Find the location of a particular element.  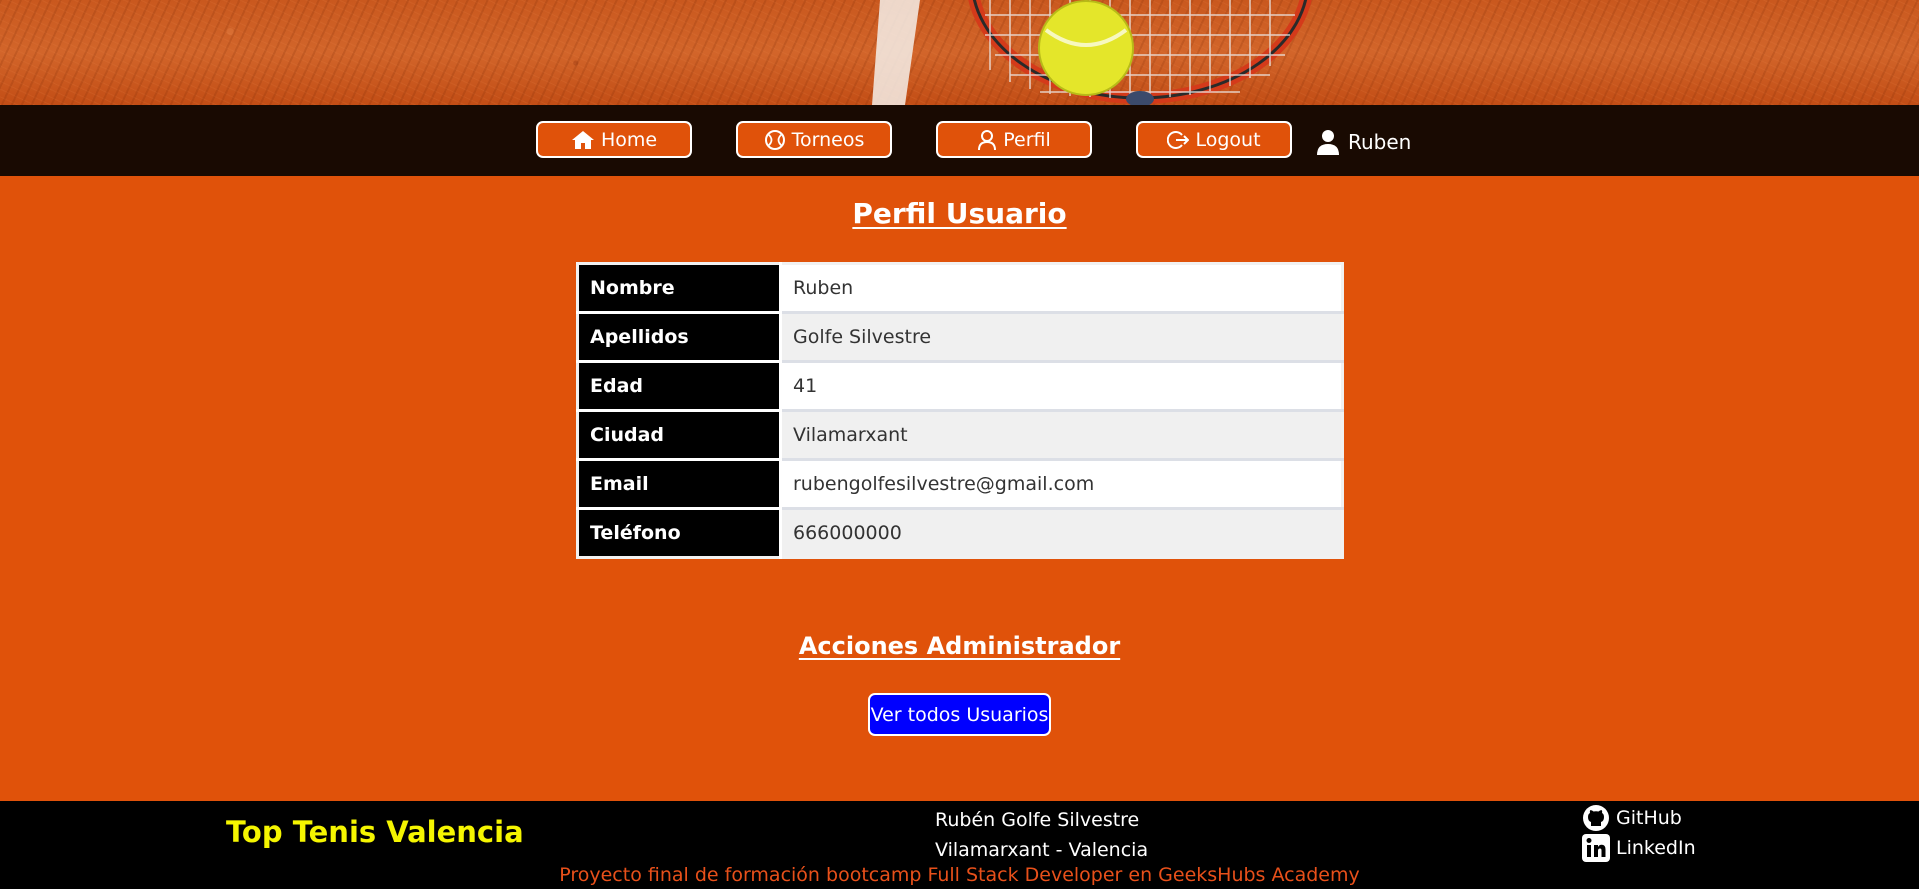

row-label: Apellidos is located at coordinates (679, 336).